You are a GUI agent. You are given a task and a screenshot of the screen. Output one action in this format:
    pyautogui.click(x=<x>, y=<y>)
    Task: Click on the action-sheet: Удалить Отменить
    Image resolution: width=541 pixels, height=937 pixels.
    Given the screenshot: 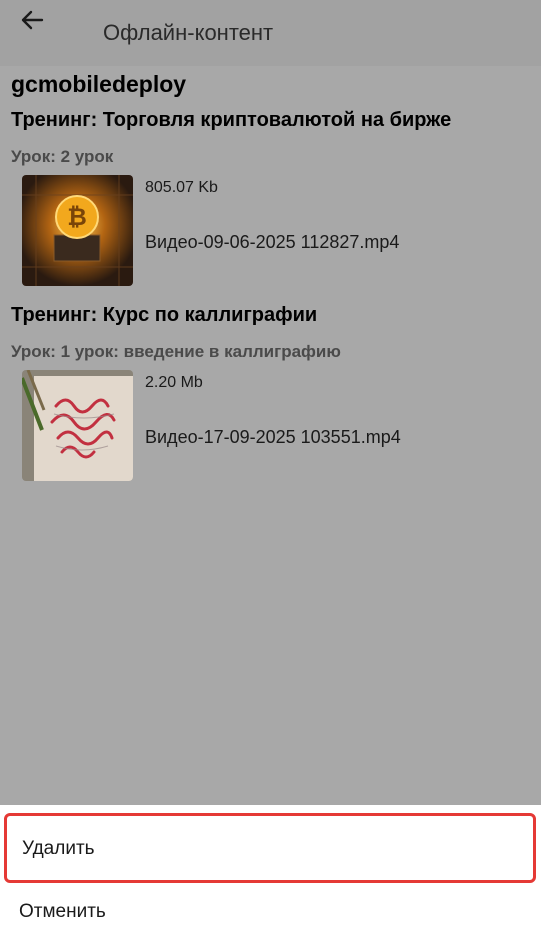 What is the action you would take?
    pyautogui.click(x=270, y=871)
    